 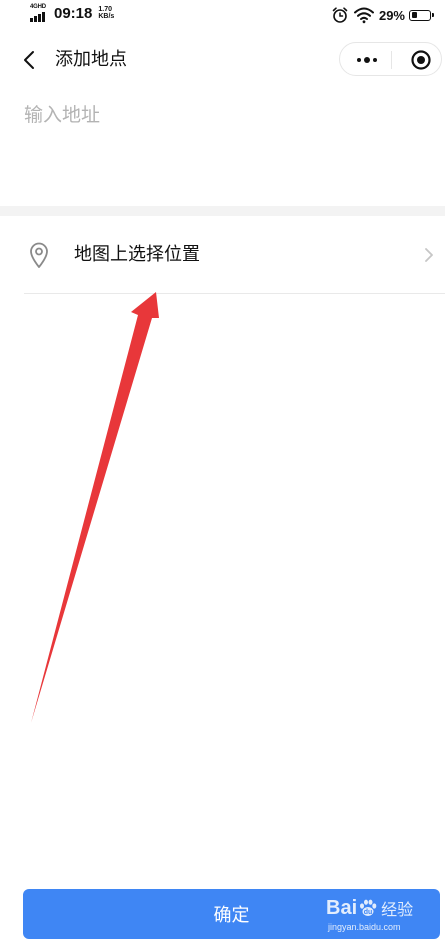 What do you see at coordinates (222, 145) in the screenshot?
I see `address-section` at bounding box center [222, 145].